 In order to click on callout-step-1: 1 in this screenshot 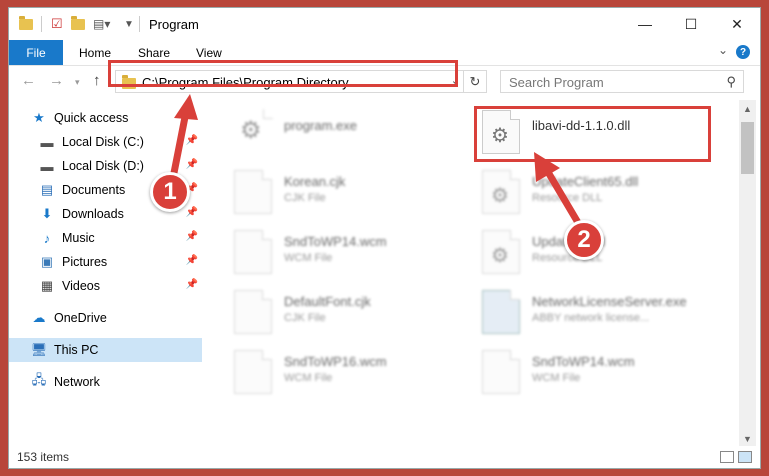, I will do `click(170, 192)`.